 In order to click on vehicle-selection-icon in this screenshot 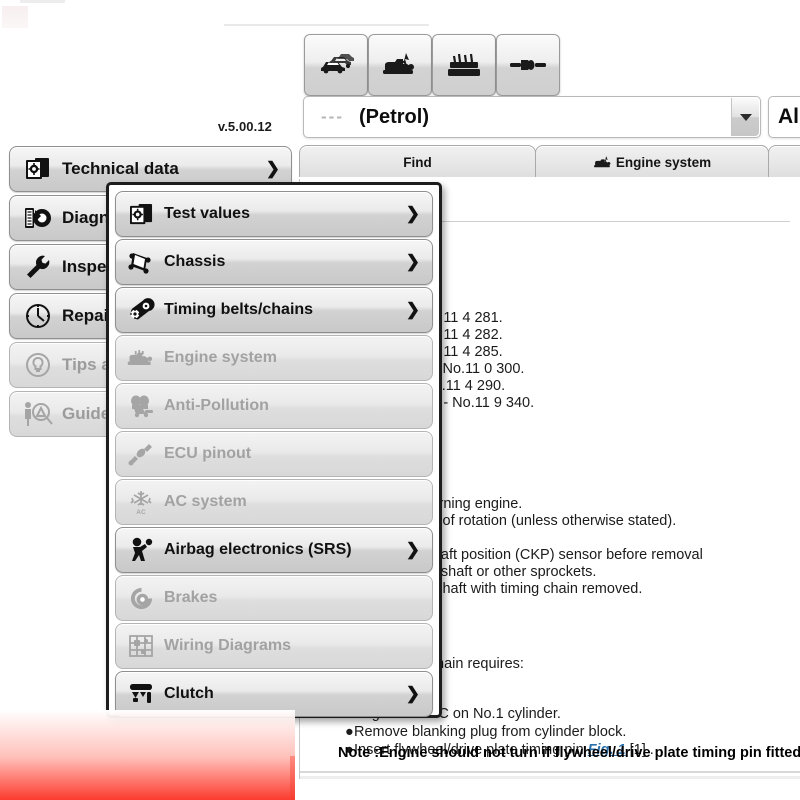, I will do `click(336, 65)`.